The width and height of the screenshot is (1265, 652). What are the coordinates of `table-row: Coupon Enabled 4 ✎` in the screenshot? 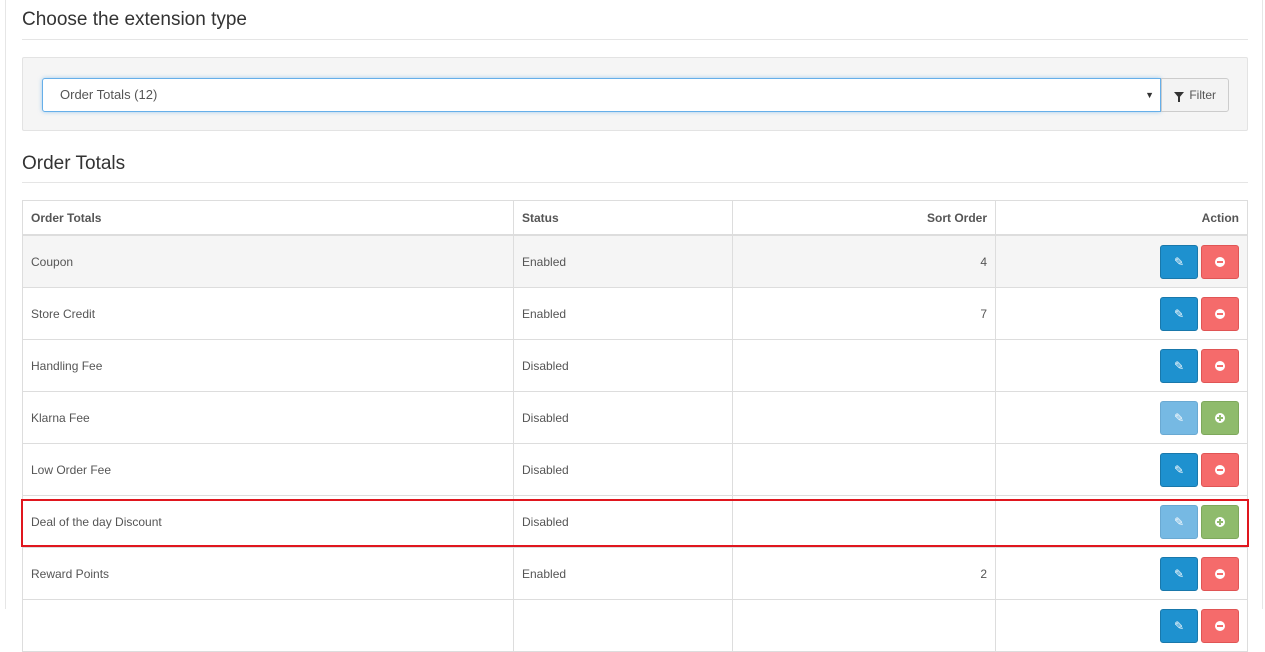 It's located at (635, 261).